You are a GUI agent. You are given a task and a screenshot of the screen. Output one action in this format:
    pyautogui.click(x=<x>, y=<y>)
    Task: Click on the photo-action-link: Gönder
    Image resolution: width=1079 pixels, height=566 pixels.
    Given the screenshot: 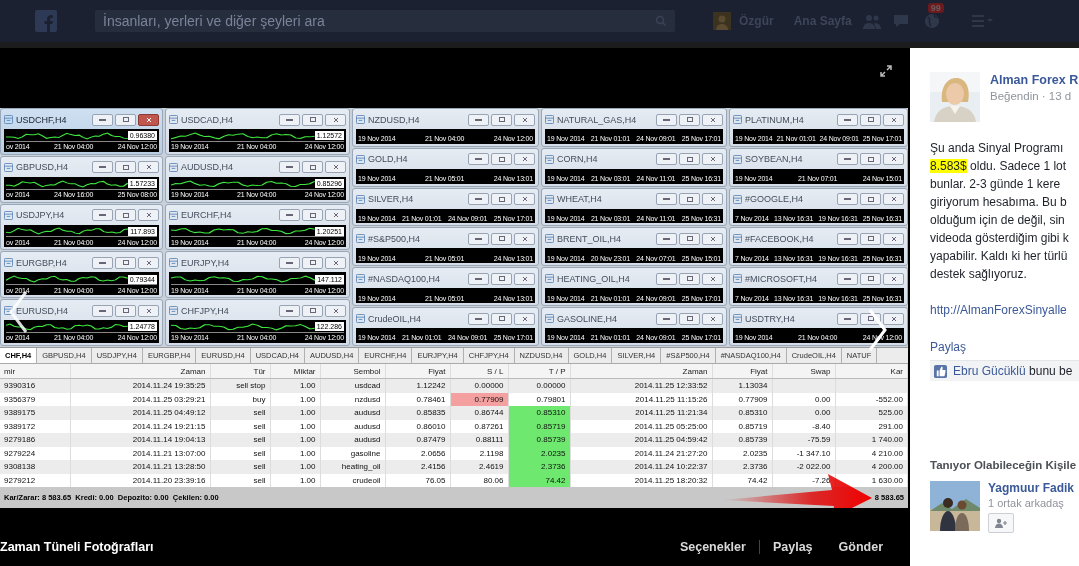 What is the action you would take?
    pyautogui.click(x=860, y=547)
    